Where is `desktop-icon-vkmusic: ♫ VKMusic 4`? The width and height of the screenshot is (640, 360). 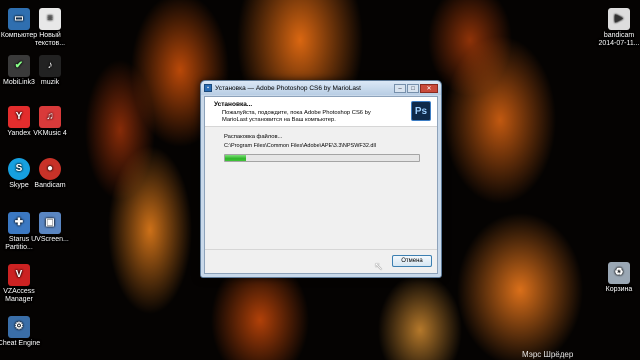
desktop-icon-vkmusic: ♫ VKMusic 4 is located at coordinates (50, 122).